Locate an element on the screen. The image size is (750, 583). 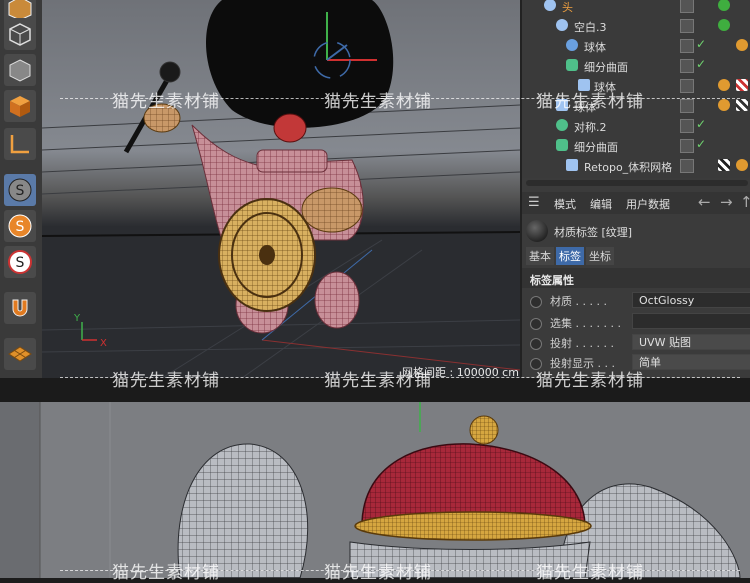
object-label: 球体 is located at coordinates (595, 47).